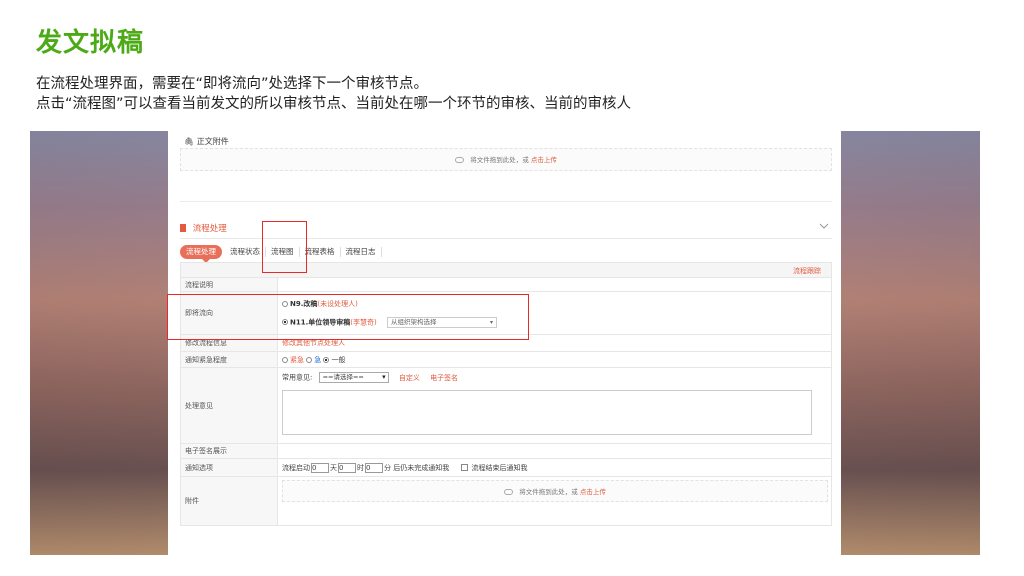 The height and width of the screenshot is (576, 1024). Describe the element at coordinates (374, 467) in the screenshot. I see `notify-minutes-input: 0` at that location.